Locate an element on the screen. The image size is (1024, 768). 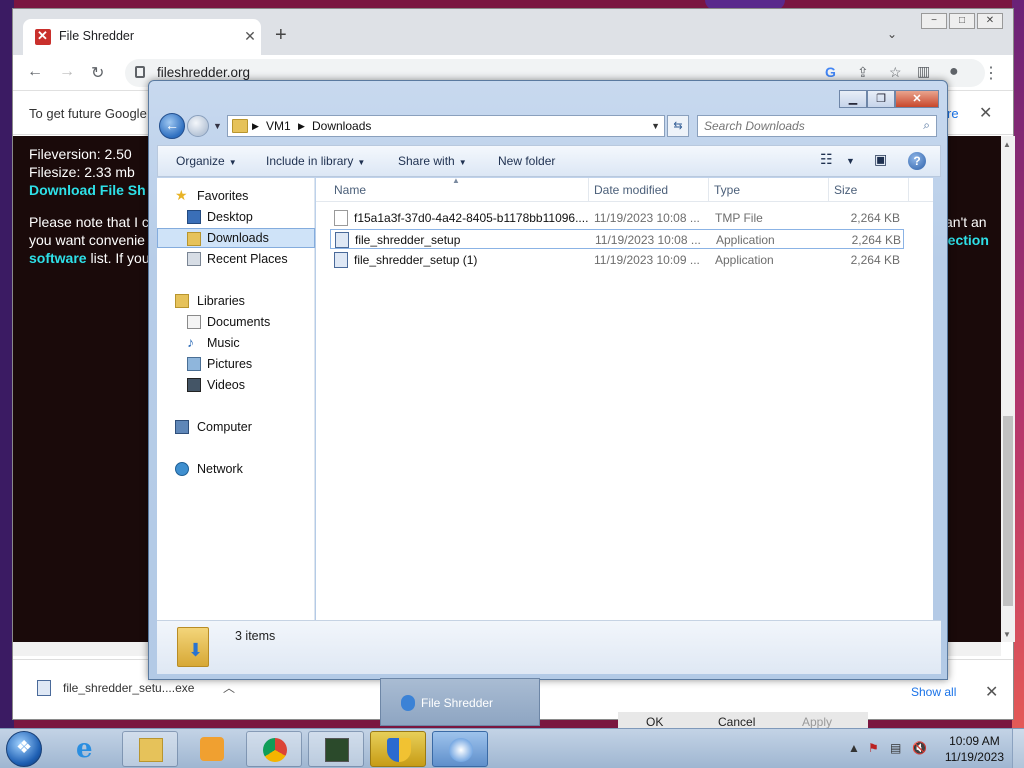
search-icon: ⌕ is located at coordinates (926, 125).